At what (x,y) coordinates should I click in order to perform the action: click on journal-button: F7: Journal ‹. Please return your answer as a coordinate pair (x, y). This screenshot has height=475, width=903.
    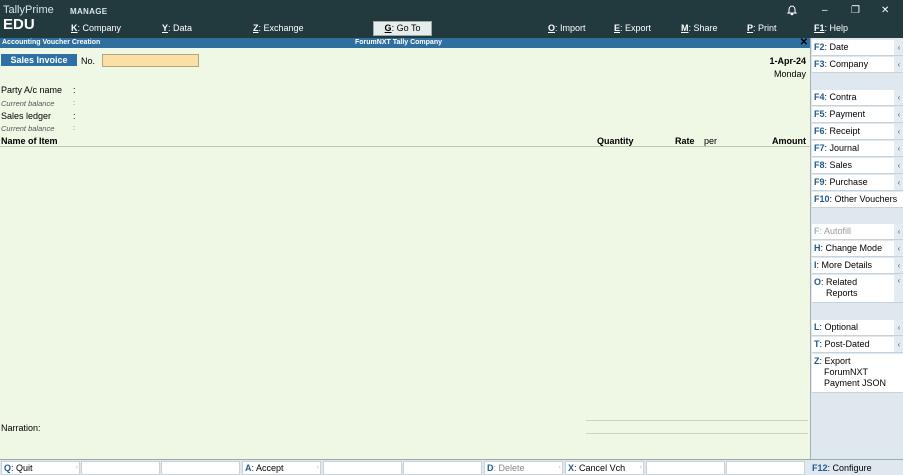
    Looking at the image, I should click on (857, 149).